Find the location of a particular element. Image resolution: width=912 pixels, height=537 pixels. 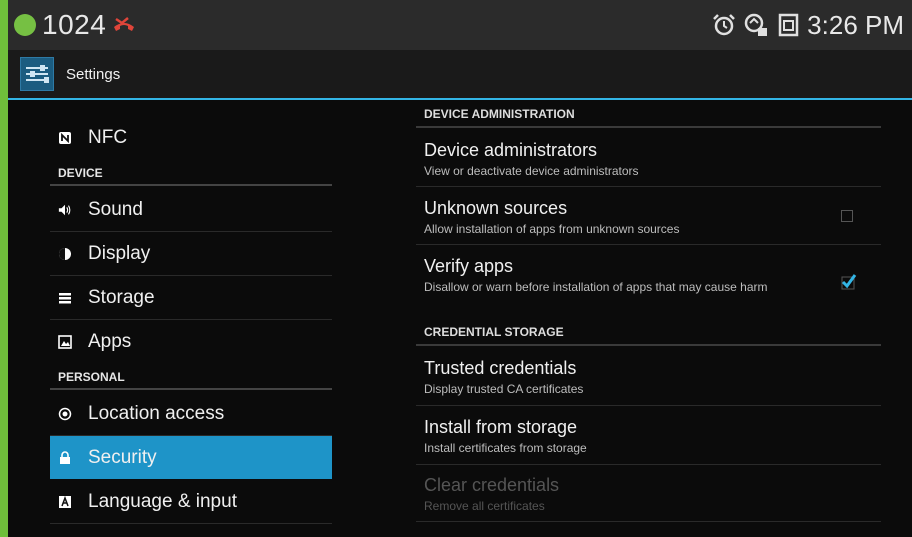

status-dot-icon is located at coordinates (25, 25).